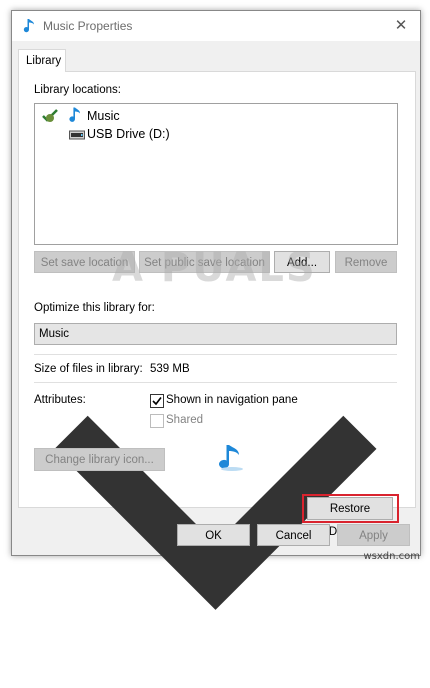 This screenshot has height=688, width=430. What do you see at coordinates (293, 535) in the screenshot?
I see `cancel-button: Cancel` at bounding box center [293, 535].